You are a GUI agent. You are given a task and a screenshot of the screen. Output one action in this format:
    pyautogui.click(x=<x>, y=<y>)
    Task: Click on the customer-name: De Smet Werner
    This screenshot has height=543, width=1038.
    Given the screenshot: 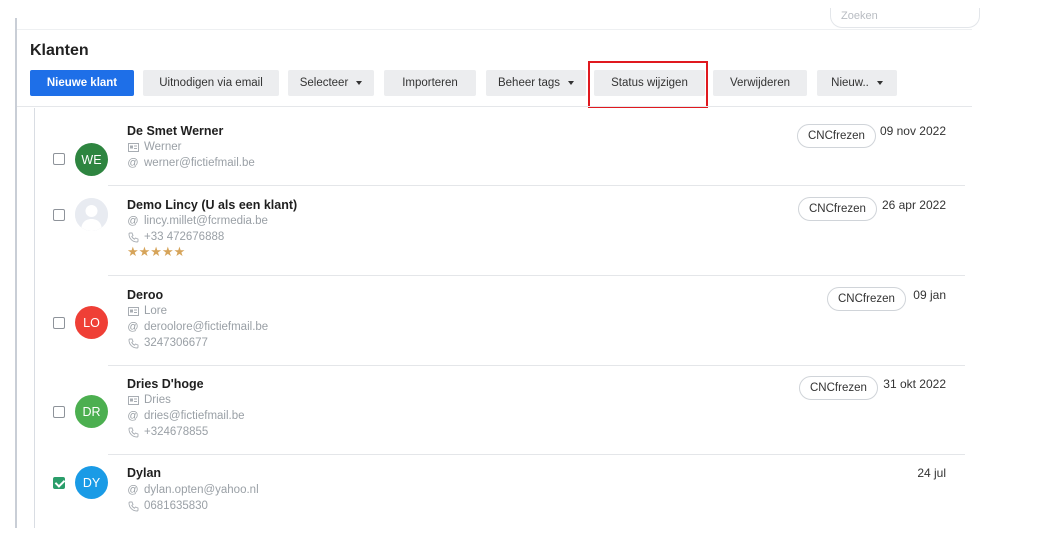 What is the action you would take?
    pyautogui.click(x=175, y=131)
    